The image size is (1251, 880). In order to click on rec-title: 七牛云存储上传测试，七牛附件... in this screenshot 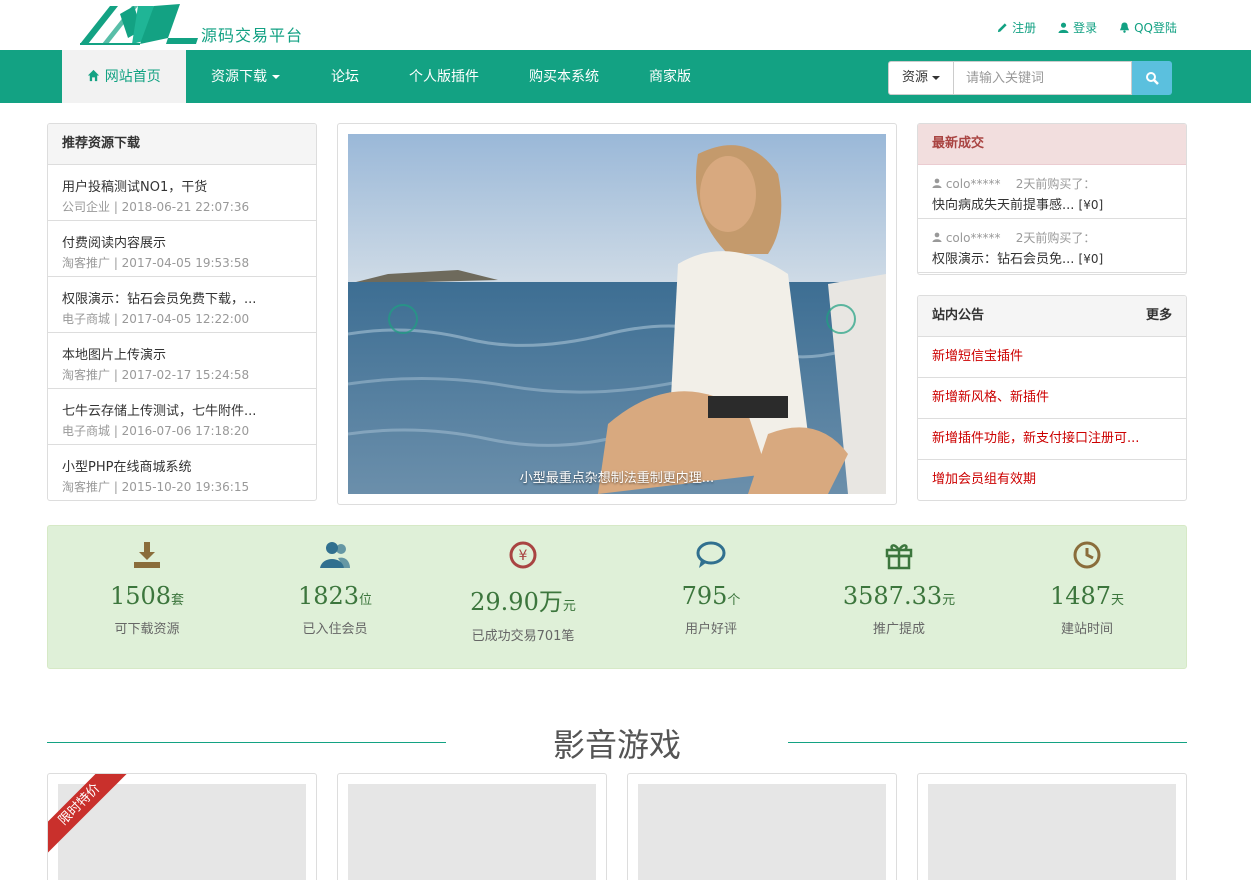, I will do `click(182, 409)`.